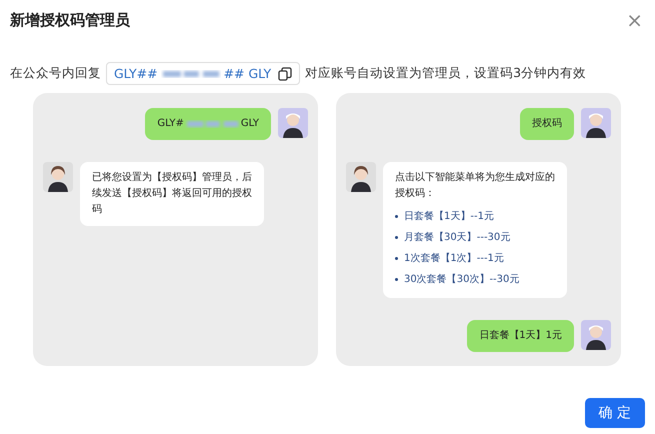  Describe the element at coordinates (249, 124) in the screenshot. I see `message-text: GLY` at that location.